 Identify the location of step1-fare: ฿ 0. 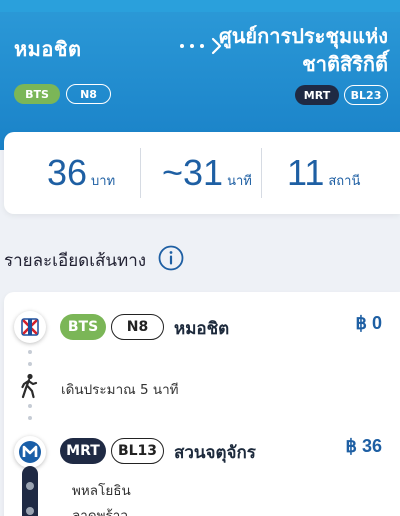
(368, 323).